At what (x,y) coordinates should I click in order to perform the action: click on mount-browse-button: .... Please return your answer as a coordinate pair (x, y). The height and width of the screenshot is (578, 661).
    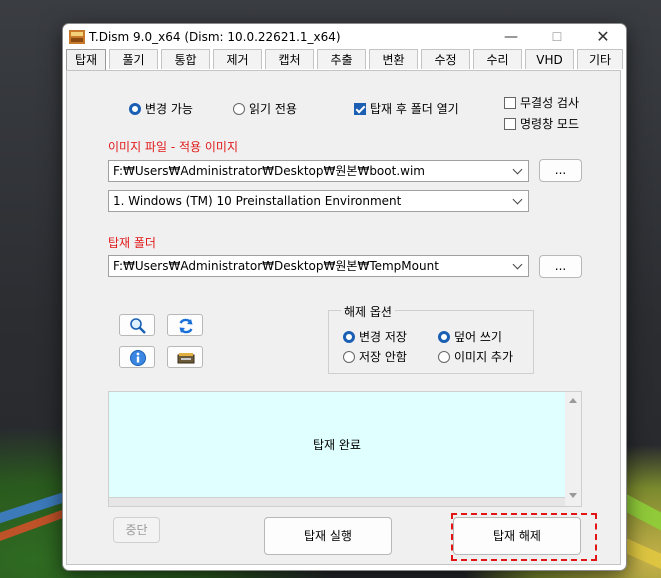
    Looking at the image, I should click on (560, 266).